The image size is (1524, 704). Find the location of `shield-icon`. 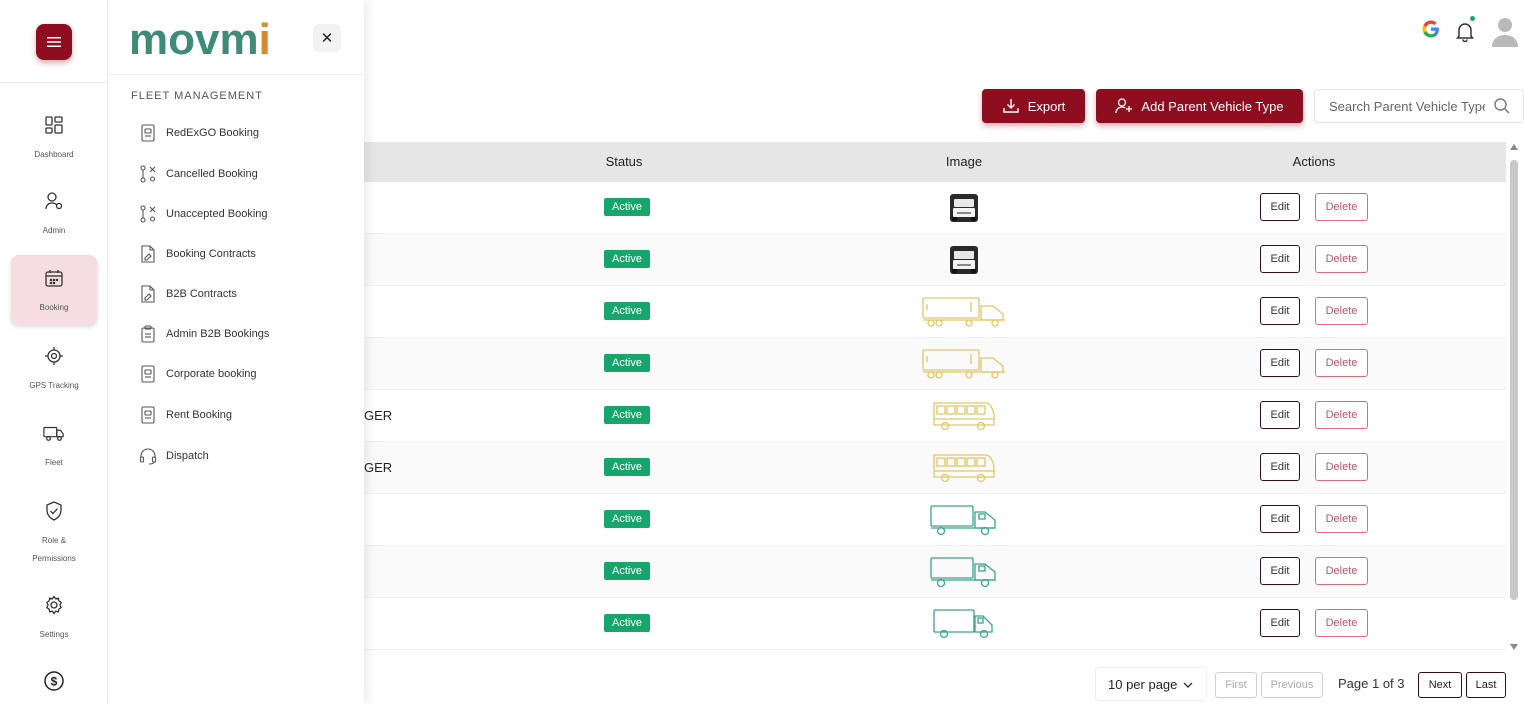

shield-icon is located at coordinates (54, 511).